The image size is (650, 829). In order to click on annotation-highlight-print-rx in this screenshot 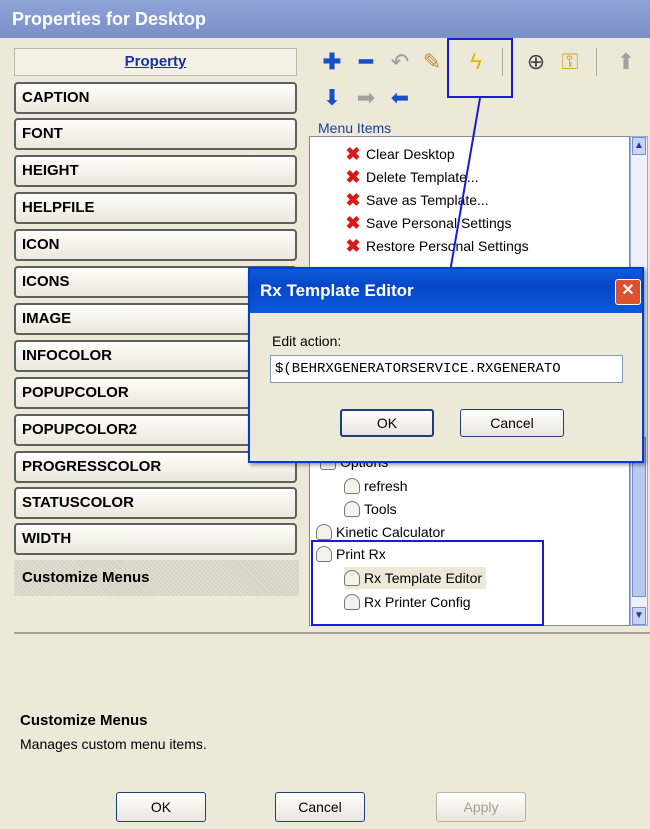, I will do `click(427, 583)`.